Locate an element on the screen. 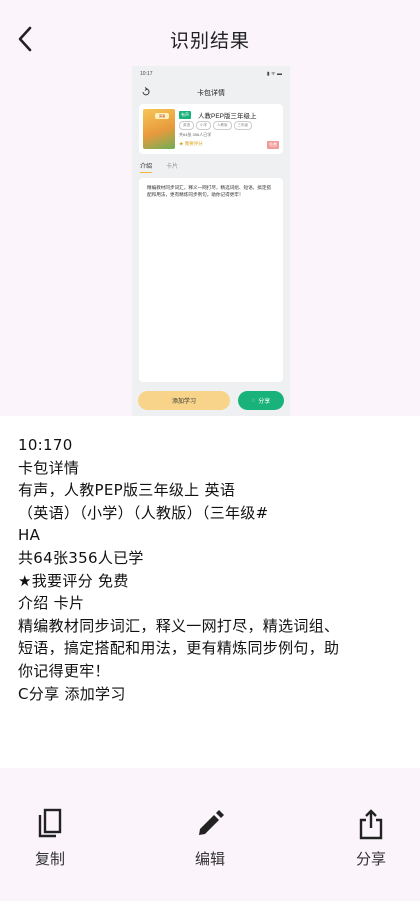 The height and width of the screenshot is (901, 420). preview-share-button: ◌ 分享 is located at coordinates (261, 400).